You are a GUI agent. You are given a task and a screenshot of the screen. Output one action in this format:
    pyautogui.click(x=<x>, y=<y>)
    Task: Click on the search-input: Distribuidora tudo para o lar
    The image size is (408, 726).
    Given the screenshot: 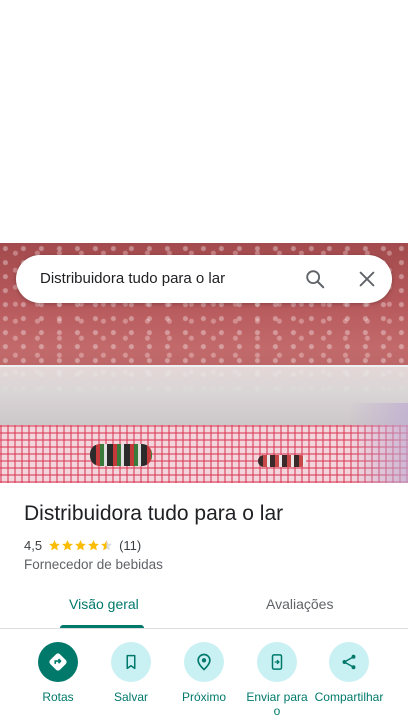 What is the action you would take?
    pyautogui.click(x=132, y=278)
    